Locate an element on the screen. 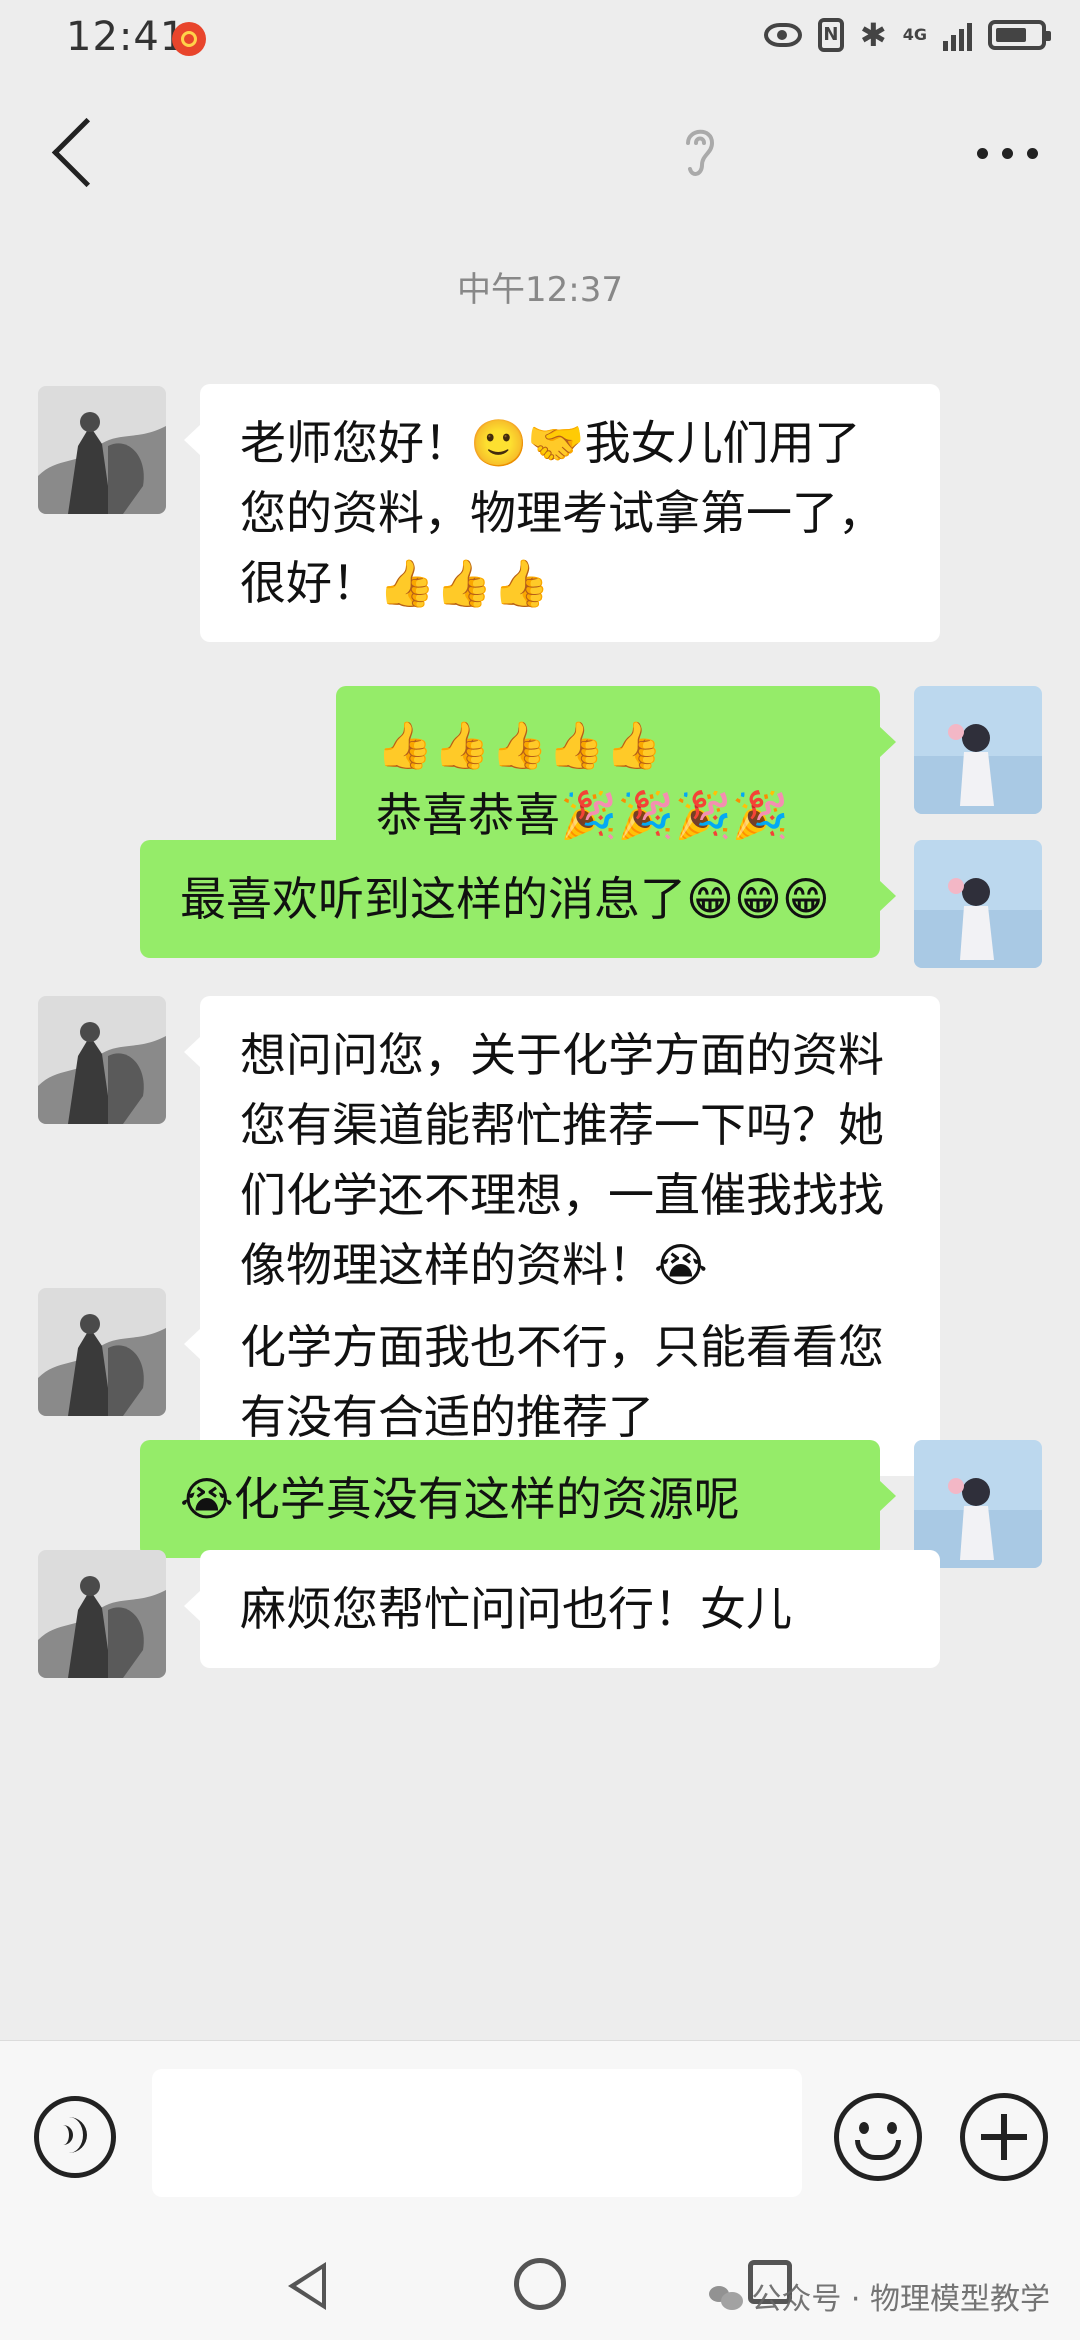  system-back-icon is located at coordinates (307, 2286).